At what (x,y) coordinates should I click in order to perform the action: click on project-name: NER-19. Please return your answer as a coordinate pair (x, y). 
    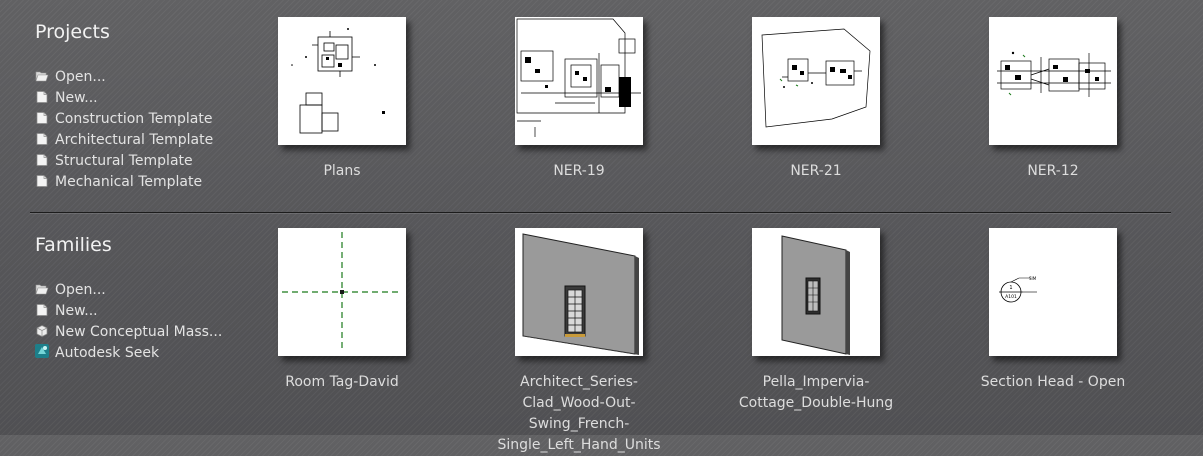
    Looking at the image, I should click on (579, 171).